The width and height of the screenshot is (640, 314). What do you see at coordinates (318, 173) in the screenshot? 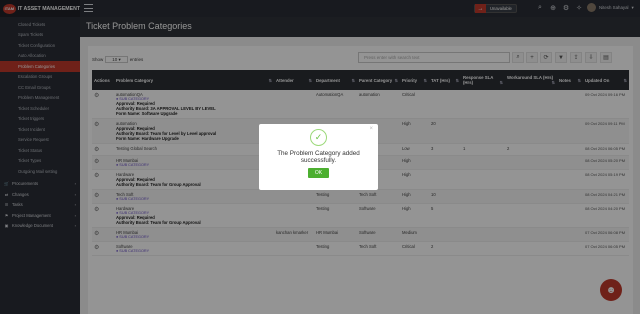
I see `ok-button: OK` at bounding box center [318, 173].